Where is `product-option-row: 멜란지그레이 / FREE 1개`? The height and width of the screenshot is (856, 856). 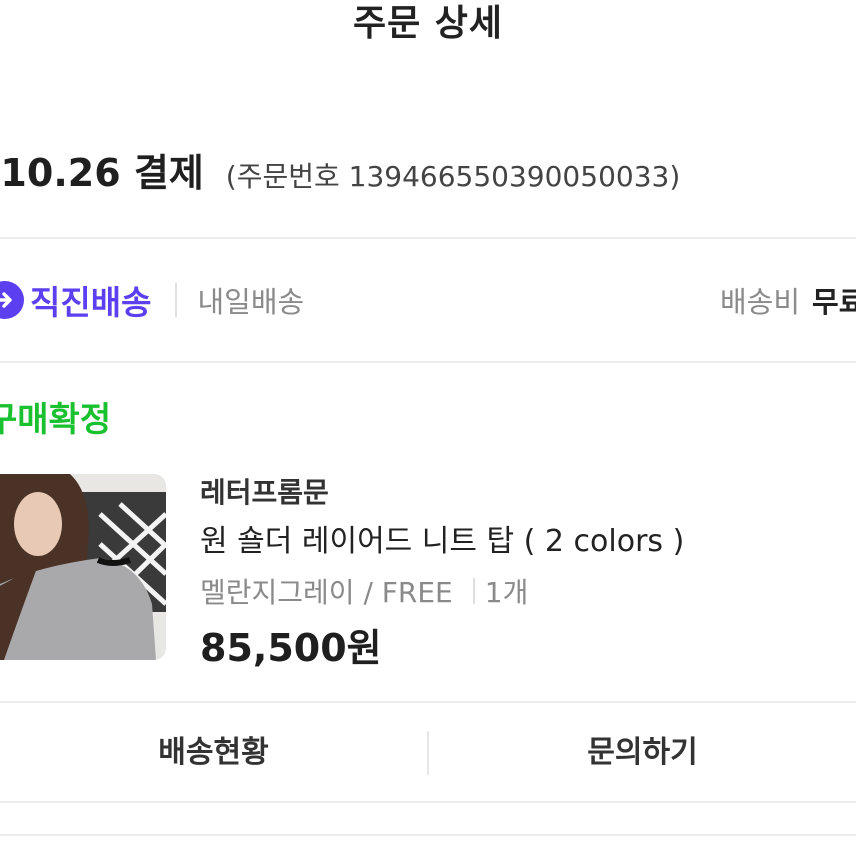
product-option-row: 멜란지그레이 / FREE 1개 is located at coordinates (442, 591).